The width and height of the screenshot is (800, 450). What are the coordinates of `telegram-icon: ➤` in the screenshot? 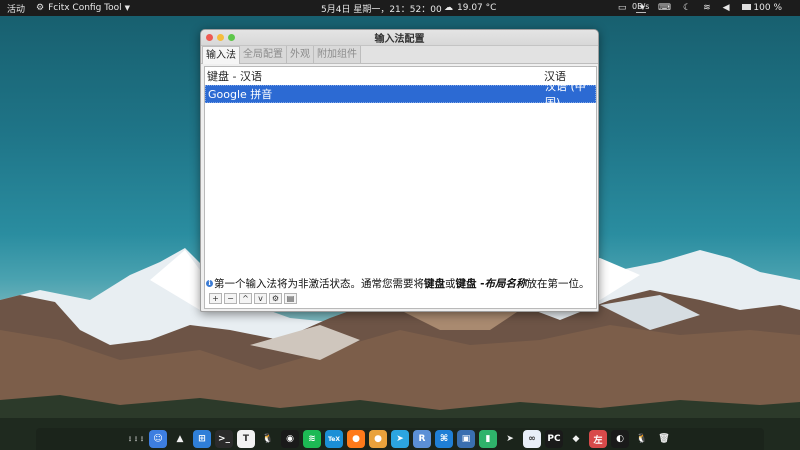 It's located at (400, 439).